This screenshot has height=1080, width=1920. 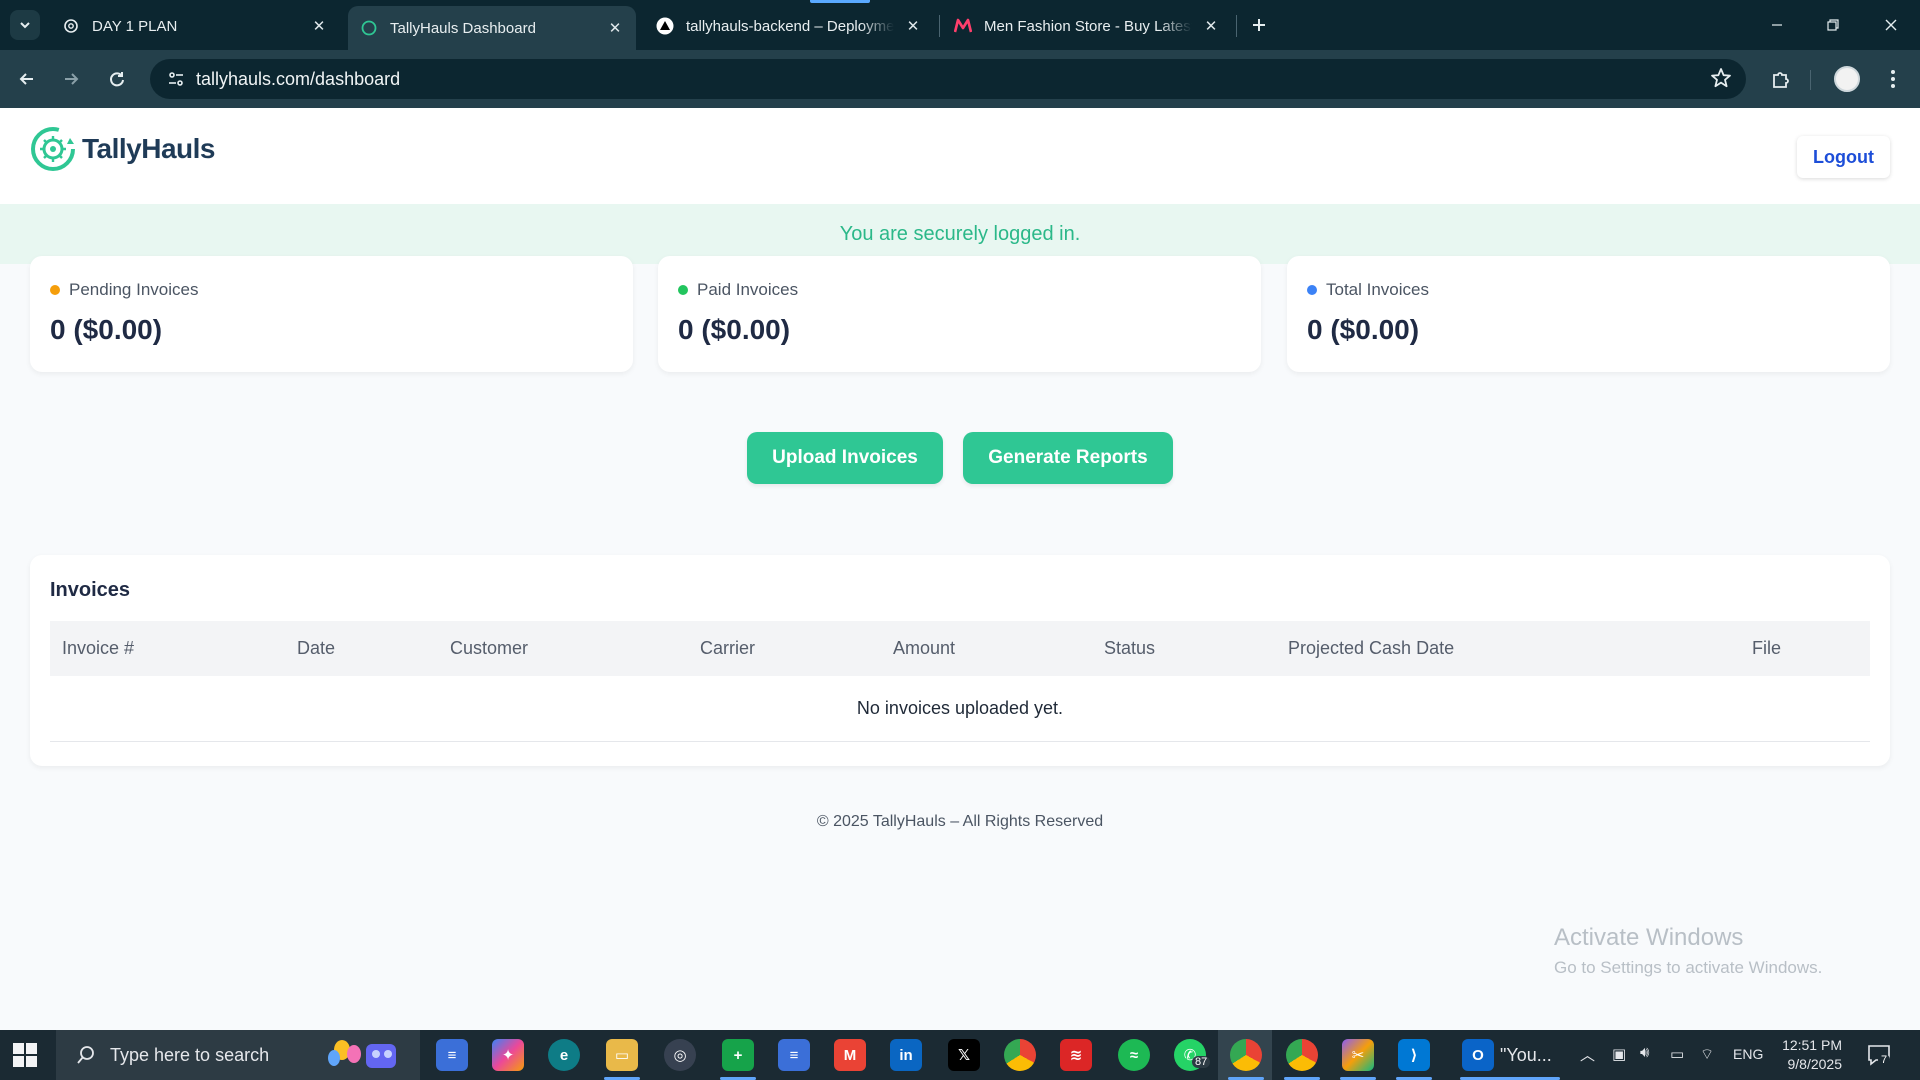 I want to click on taskbar-chrome-active-icon, so click(x=1246, y=1055).